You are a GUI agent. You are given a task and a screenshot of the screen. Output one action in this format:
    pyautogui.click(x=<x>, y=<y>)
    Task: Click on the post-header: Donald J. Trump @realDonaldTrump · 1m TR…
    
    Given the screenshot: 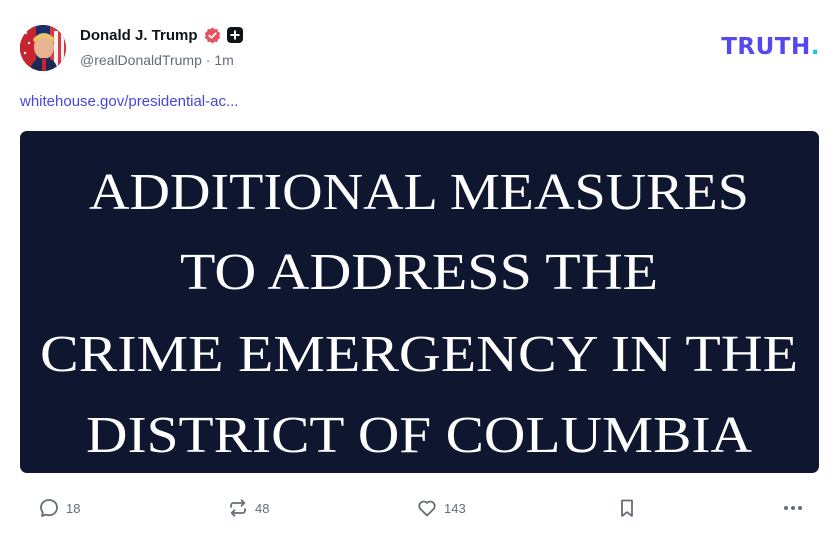 What is the action you would take?
    pyautogui.click(x=420, y=48)
    